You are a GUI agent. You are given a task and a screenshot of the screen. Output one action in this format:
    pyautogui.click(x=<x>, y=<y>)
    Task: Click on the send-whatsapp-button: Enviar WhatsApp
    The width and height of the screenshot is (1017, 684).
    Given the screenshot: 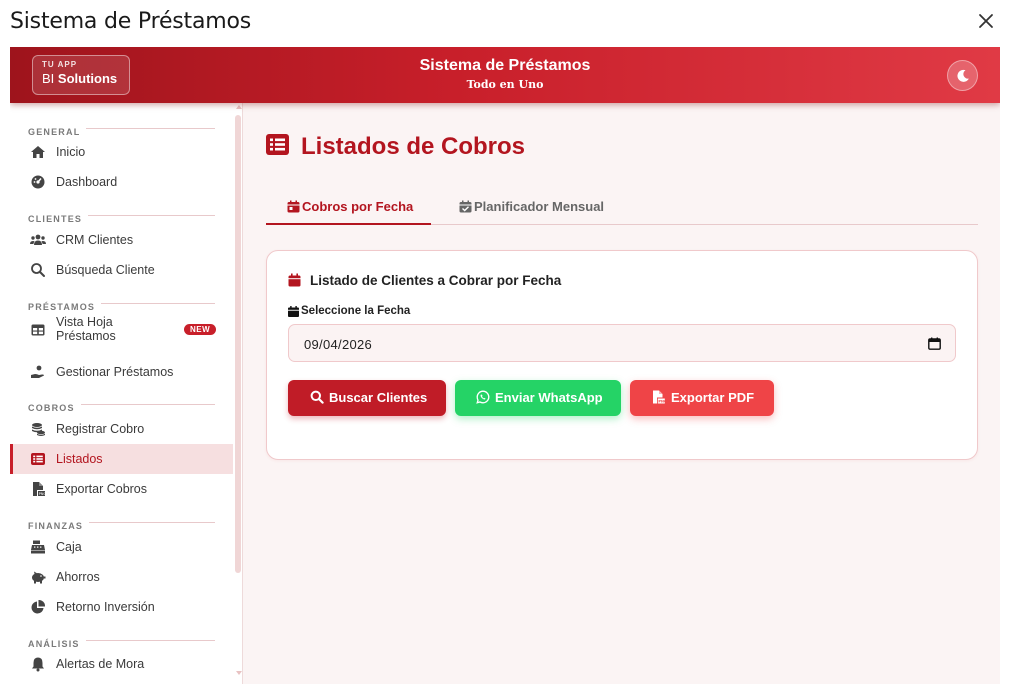 What is the action you would take?
    pyautogui.click(x=538, y=398)
    